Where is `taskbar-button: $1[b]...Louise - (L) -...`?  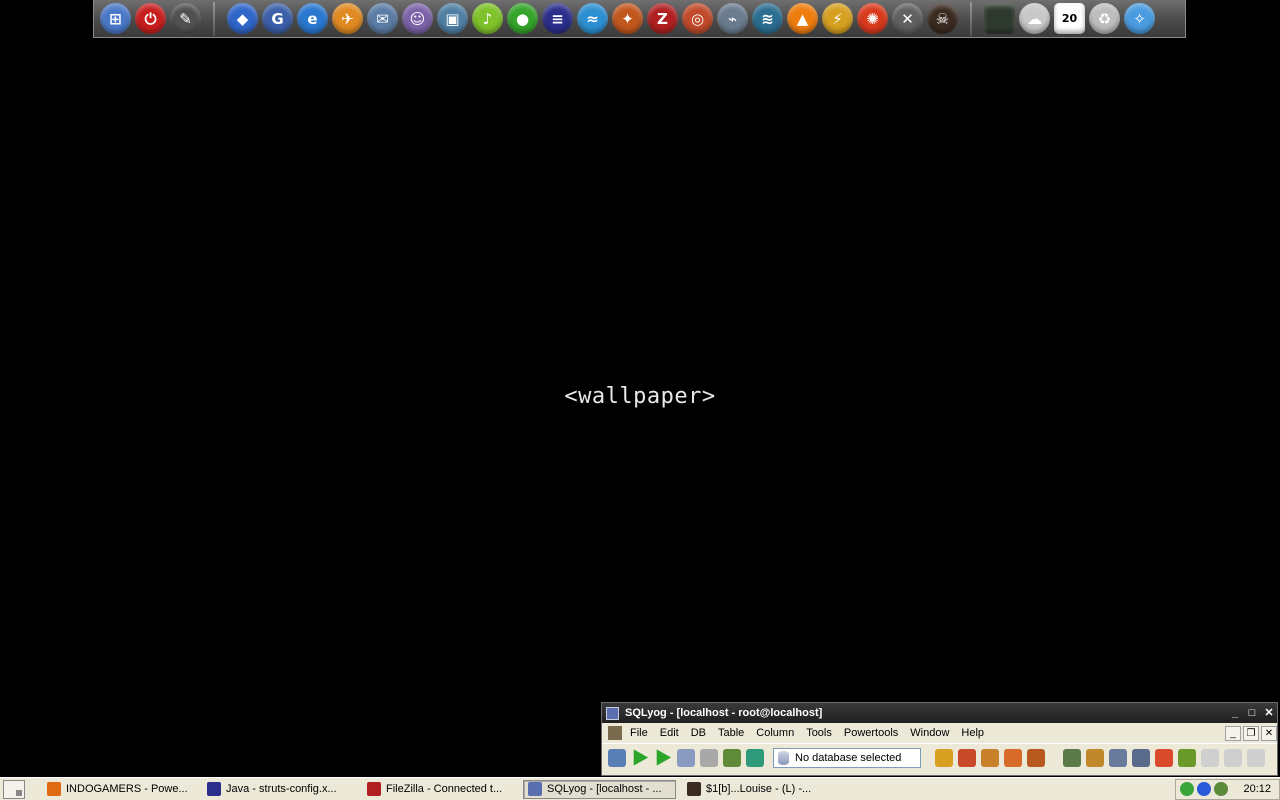 taskbar-button: $1[b]...Louise - (L) -... is located at coordinates (759, 789).